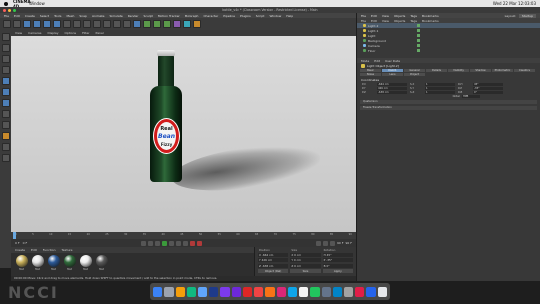  What do you see at coordinates (144, 243) in the screenshot?
I see `goto-start-icon` at bounding box center [144, 243].